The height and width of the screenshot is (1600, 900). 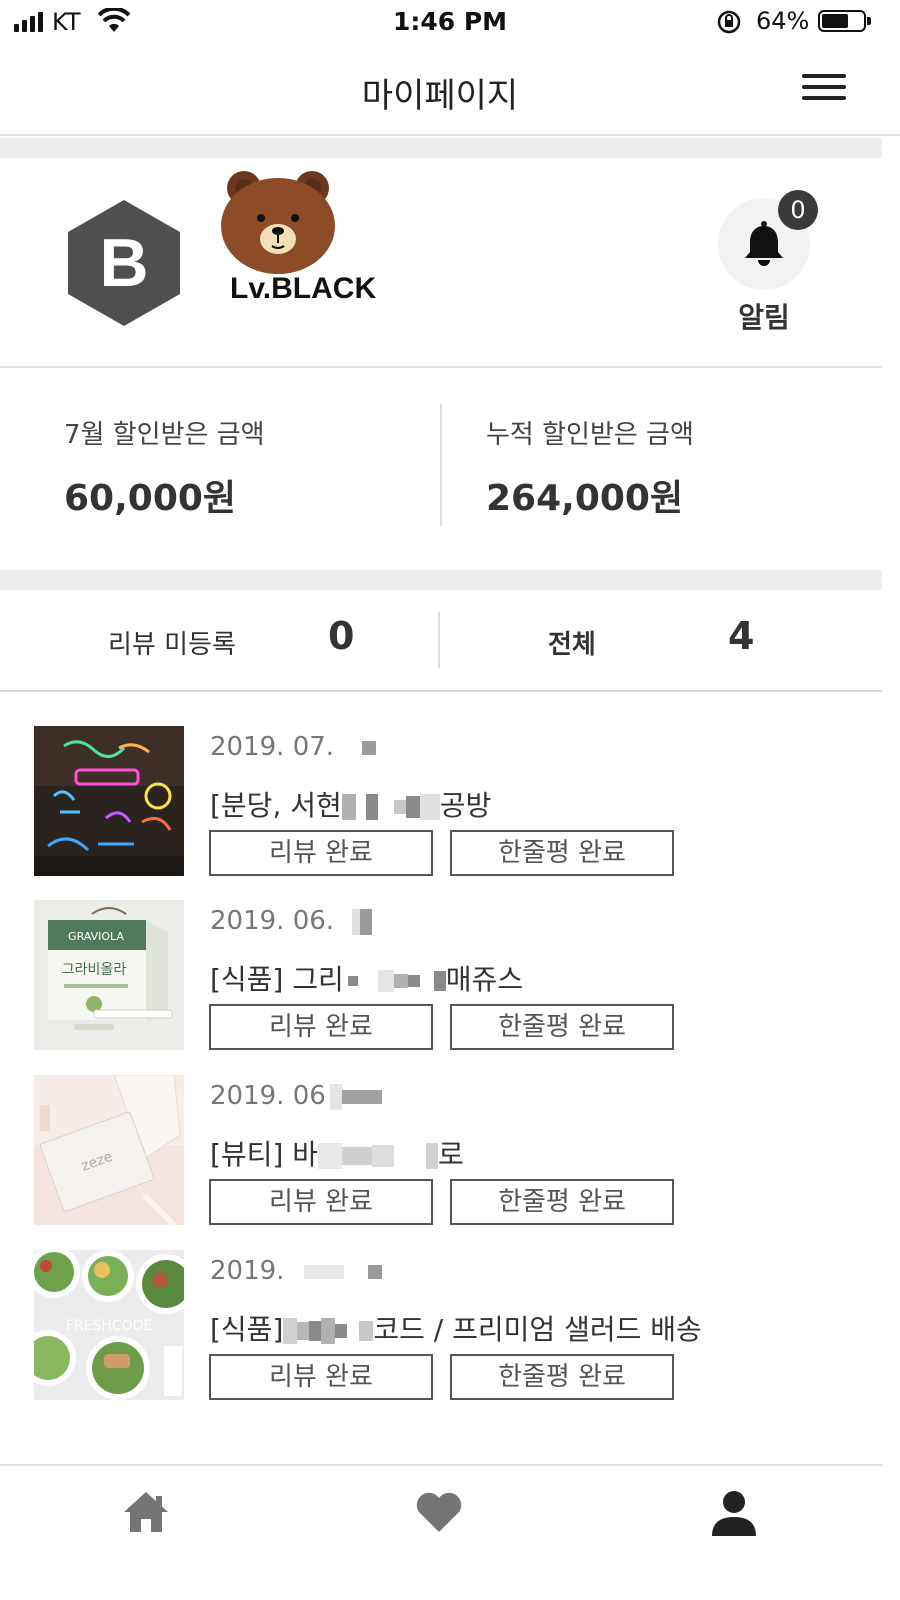 I want to click on order-date: 2019. 06, so click(x=296, y=1096).